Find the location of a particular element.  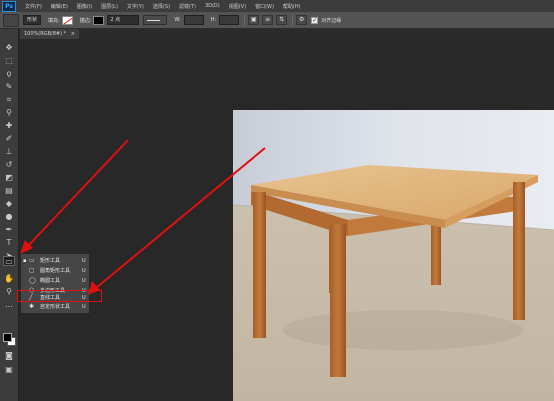

stroke-swatch is located at coordinates (99, 20).